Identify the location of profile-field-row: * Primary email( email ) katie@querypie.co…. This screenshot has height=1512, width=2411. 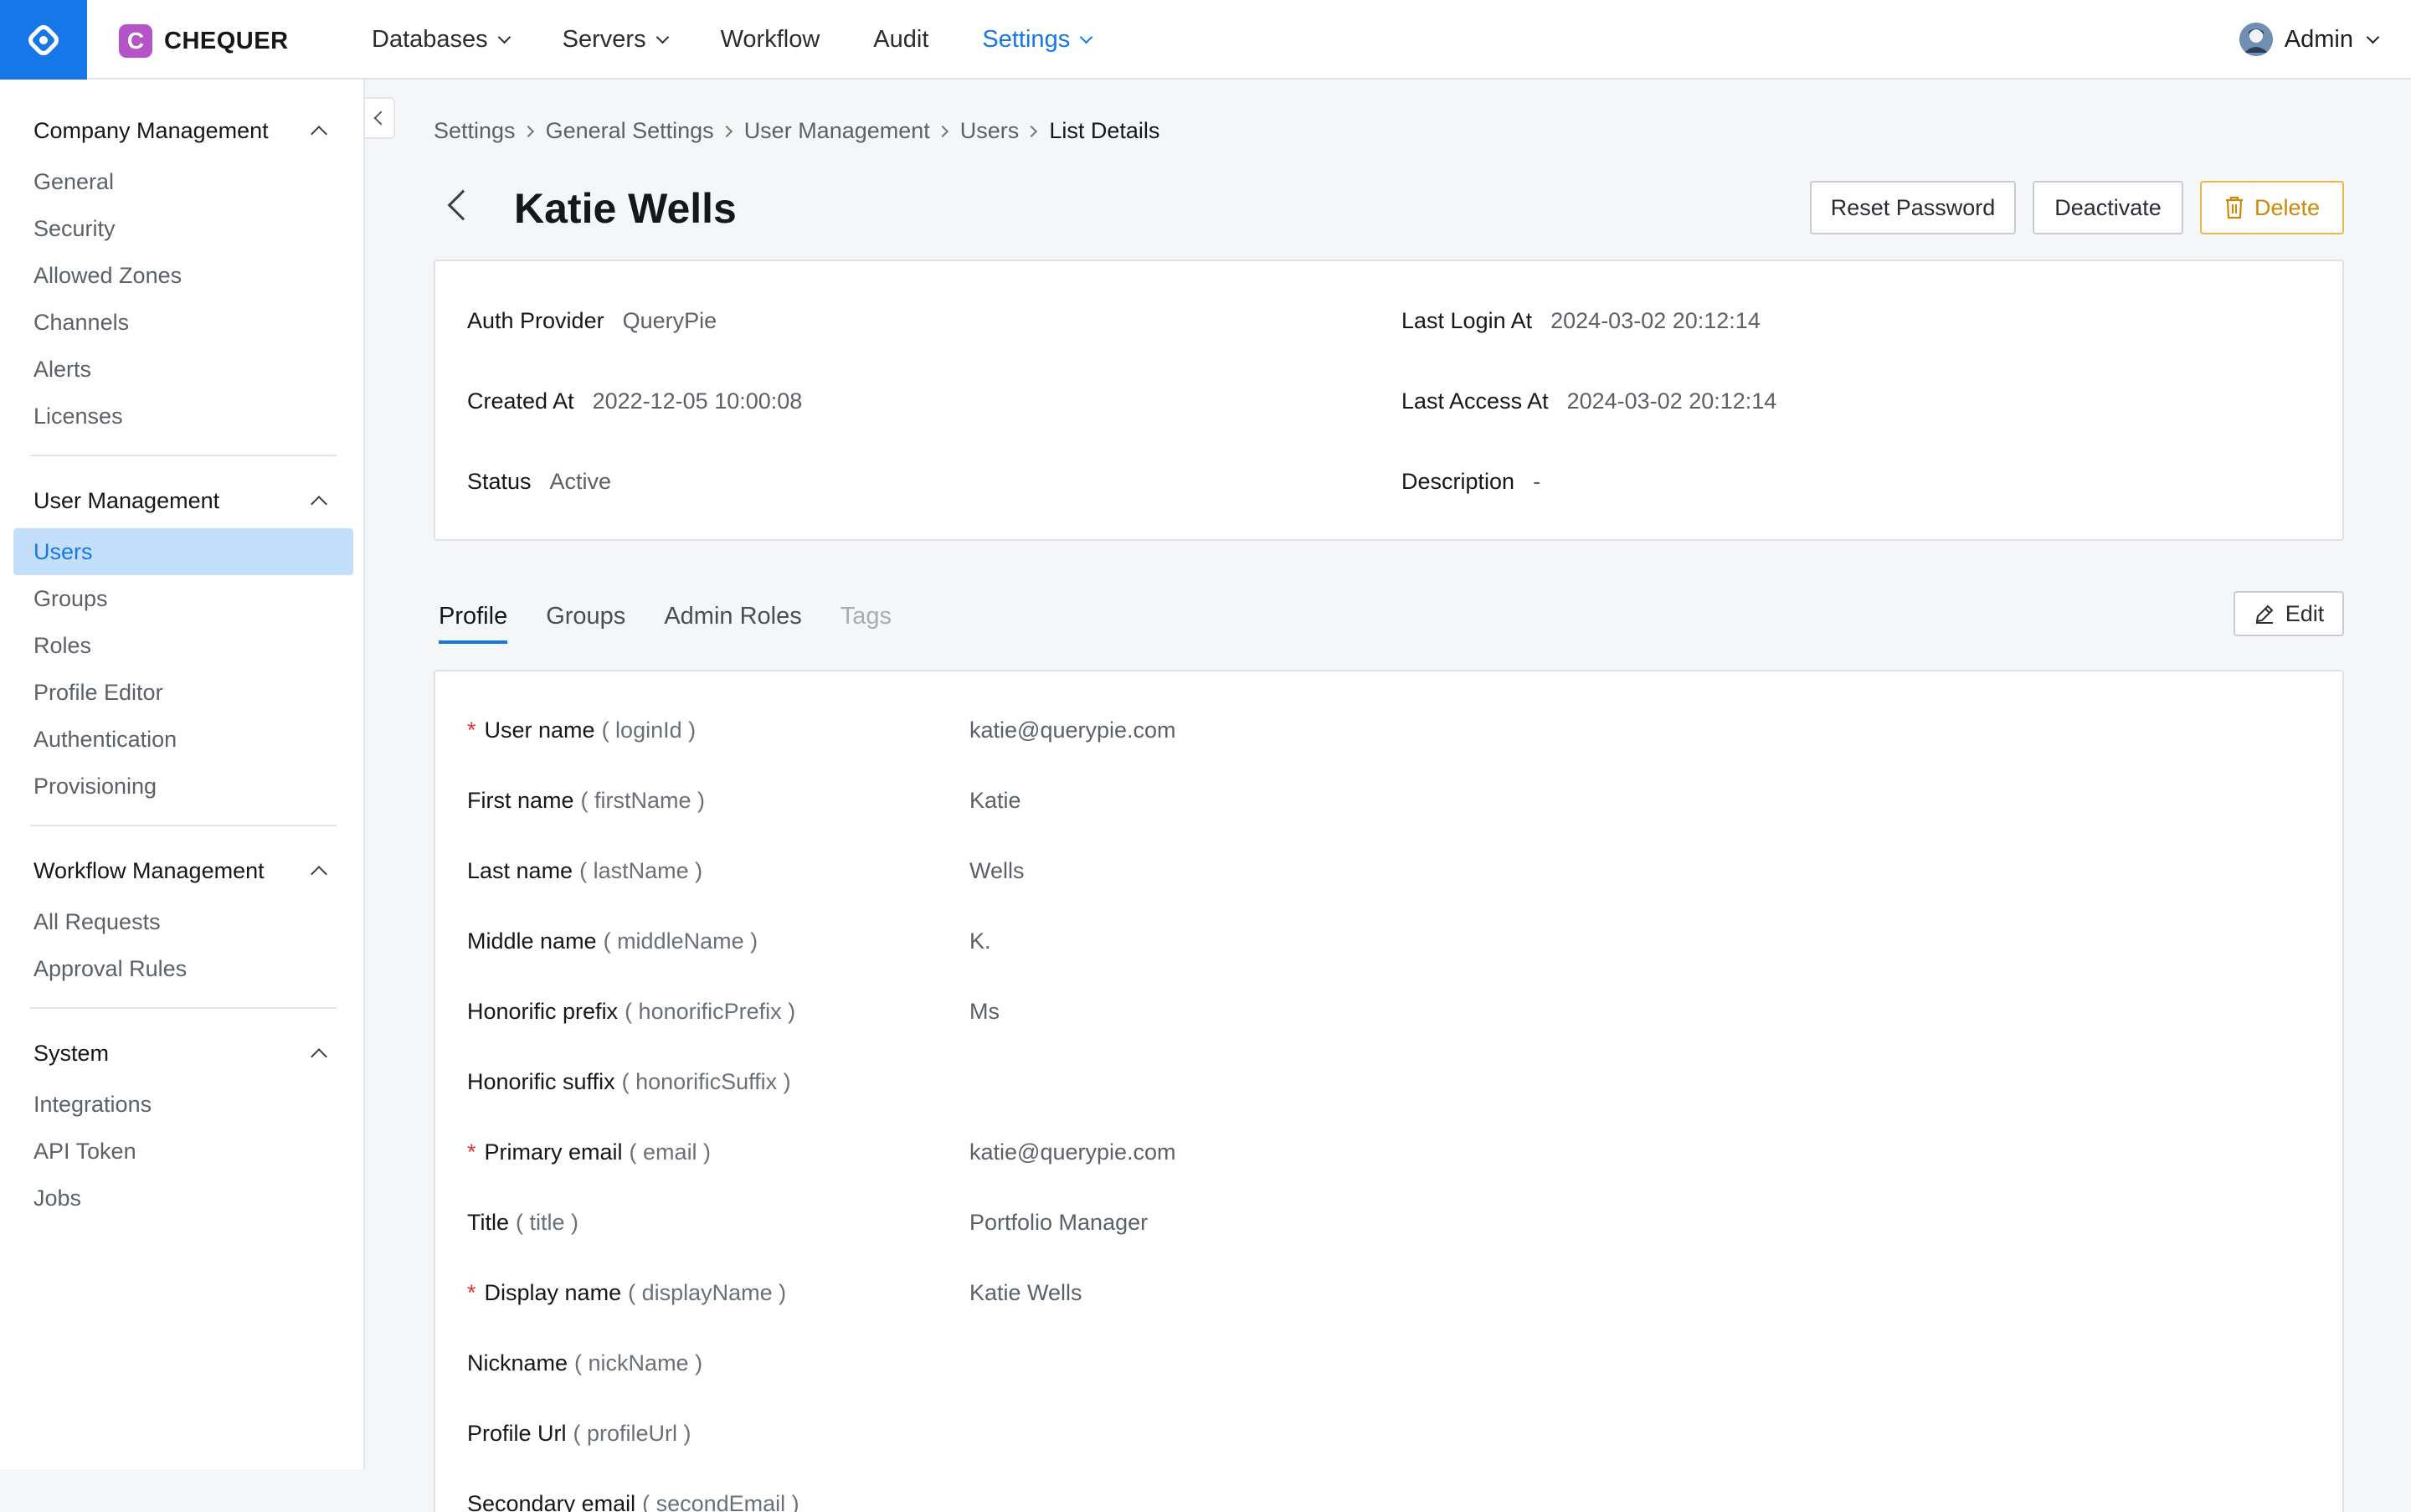
(1388, 1152).